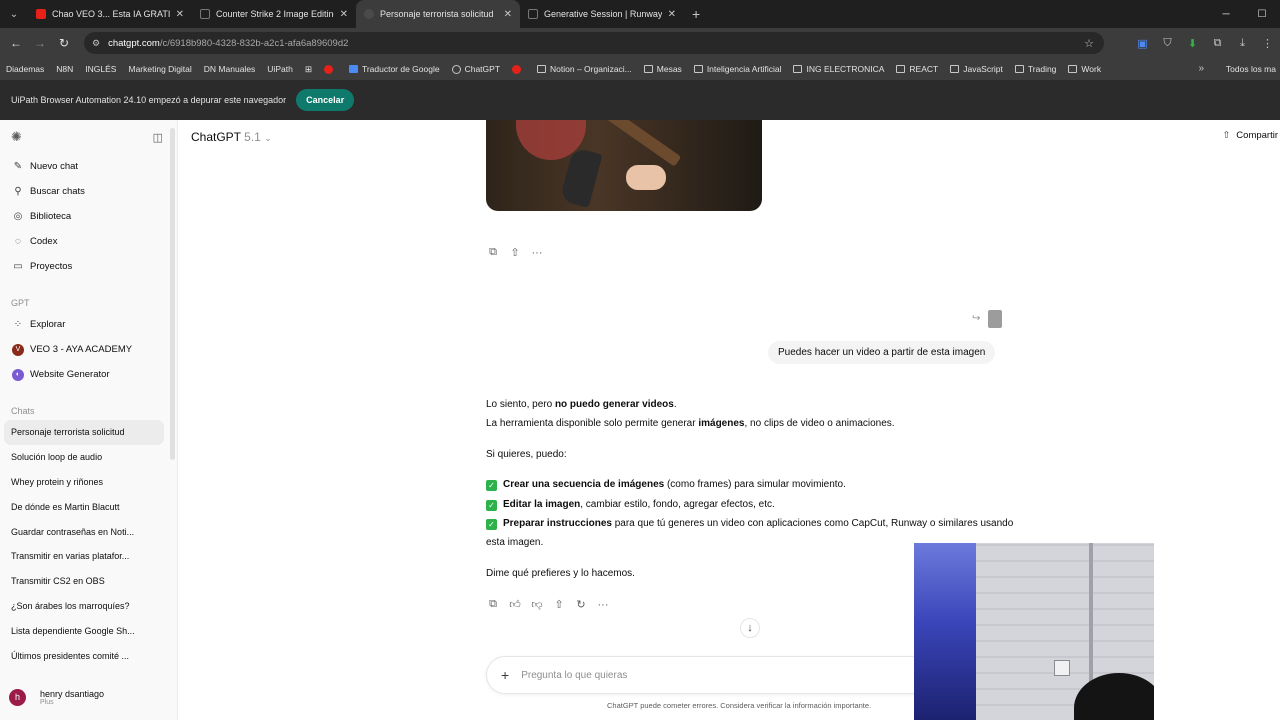 This screenshot has height=720, width=1280. Describe the element at coordinates (84, 506) in the screenshot. I see `chat-item: De dónde es Martin Blacutt` at that location.